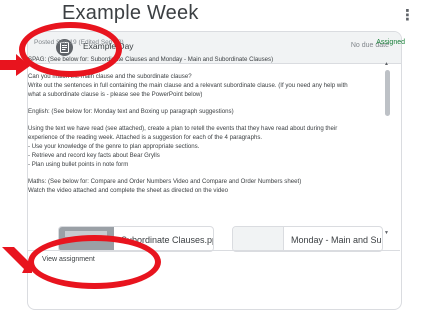  Describe the element at coordinates (387, 93) in the screenshot. I see `scroll-thumb` at that location.